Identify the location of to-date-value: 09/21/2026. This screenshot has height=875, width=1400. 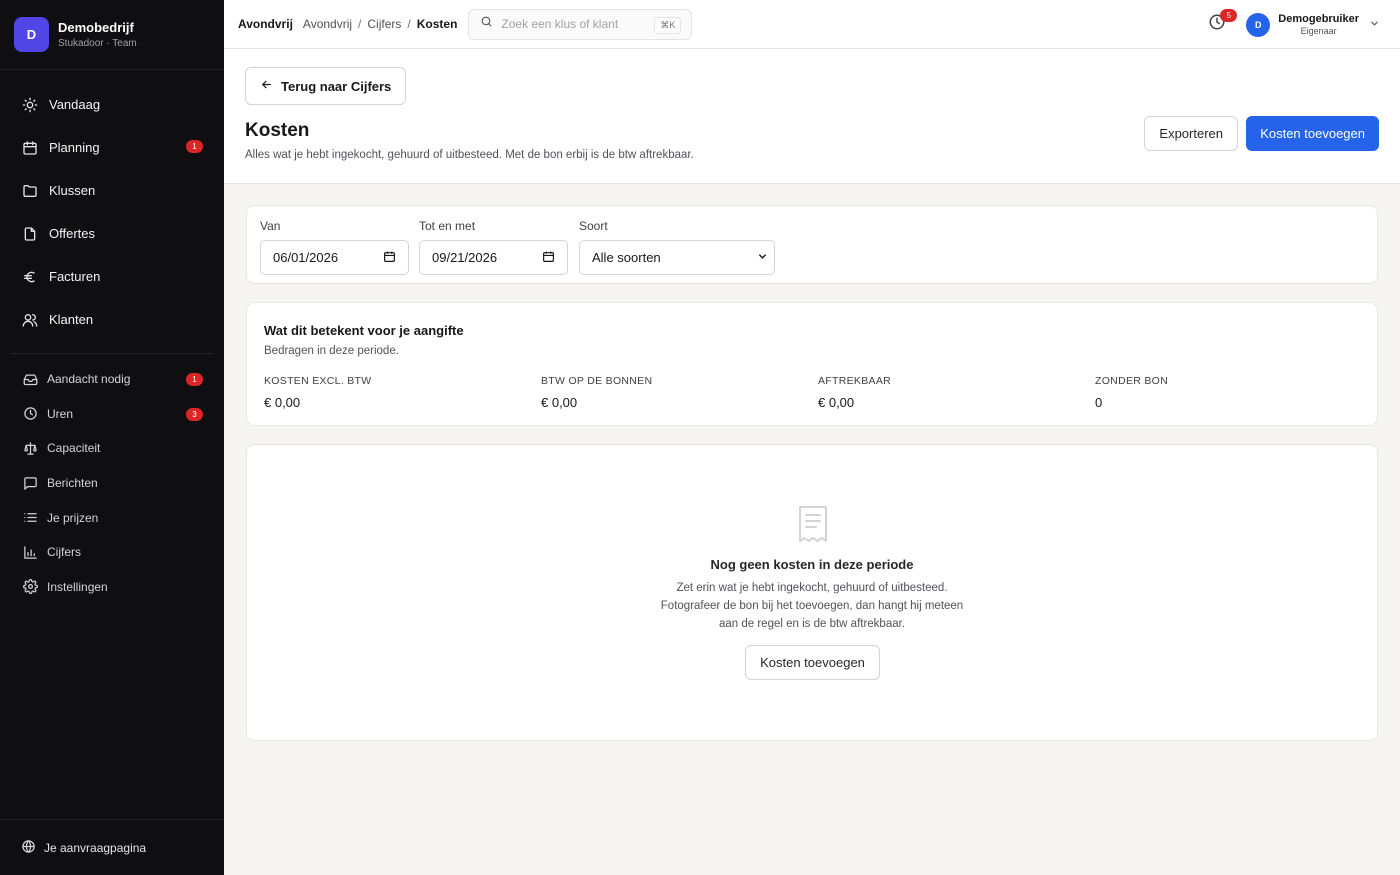
(465, 257).